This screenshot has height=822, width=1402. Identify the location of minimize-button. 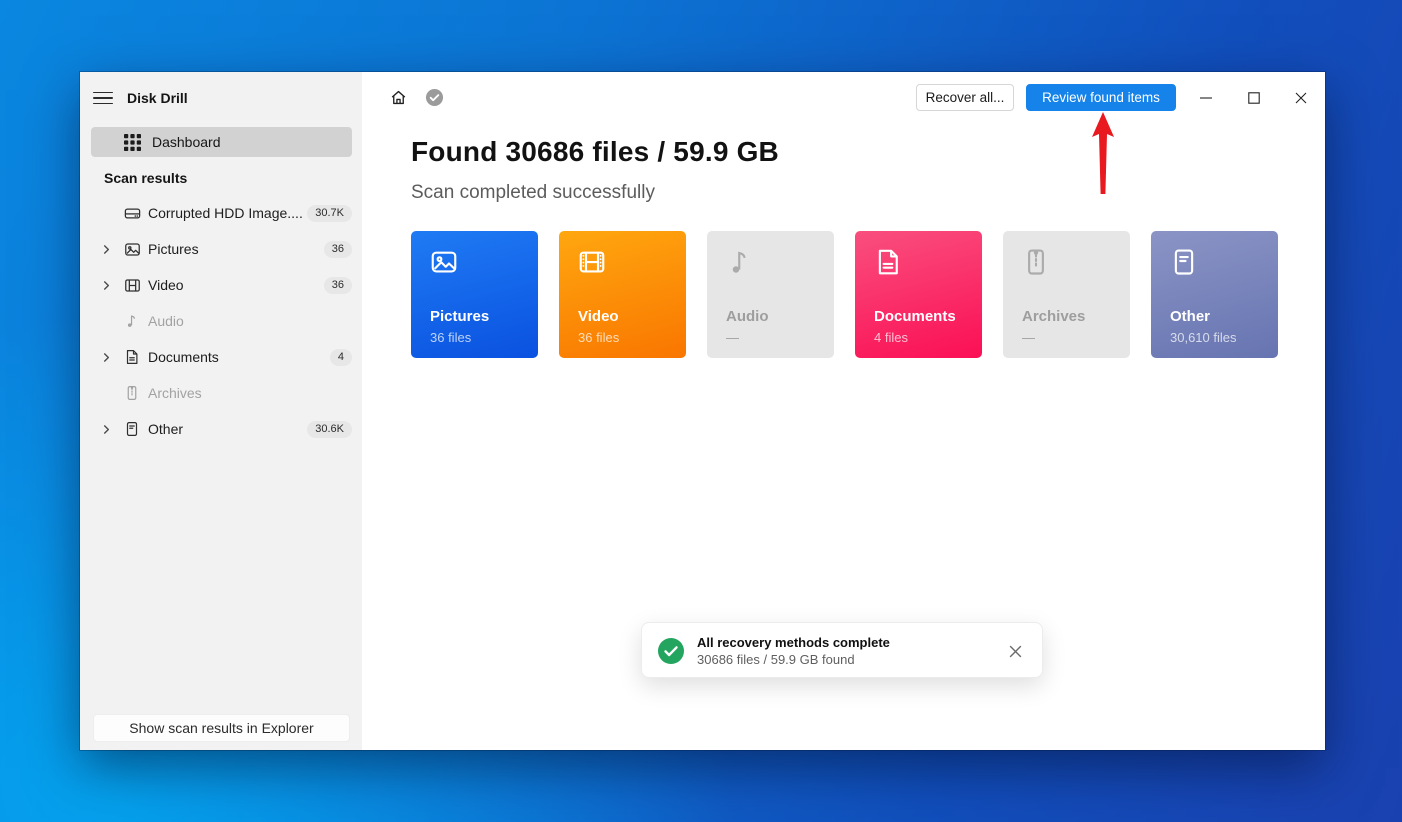
(1206, 98).